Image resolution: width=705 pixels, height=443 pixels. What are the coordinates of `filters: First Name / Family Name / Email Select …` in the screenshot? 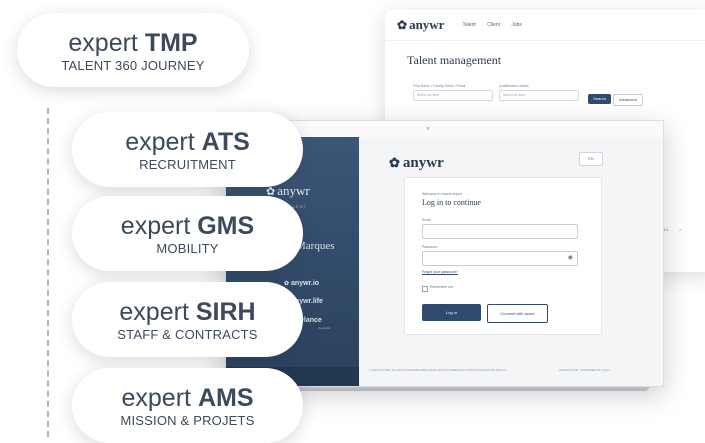 It's located at (496, 92).